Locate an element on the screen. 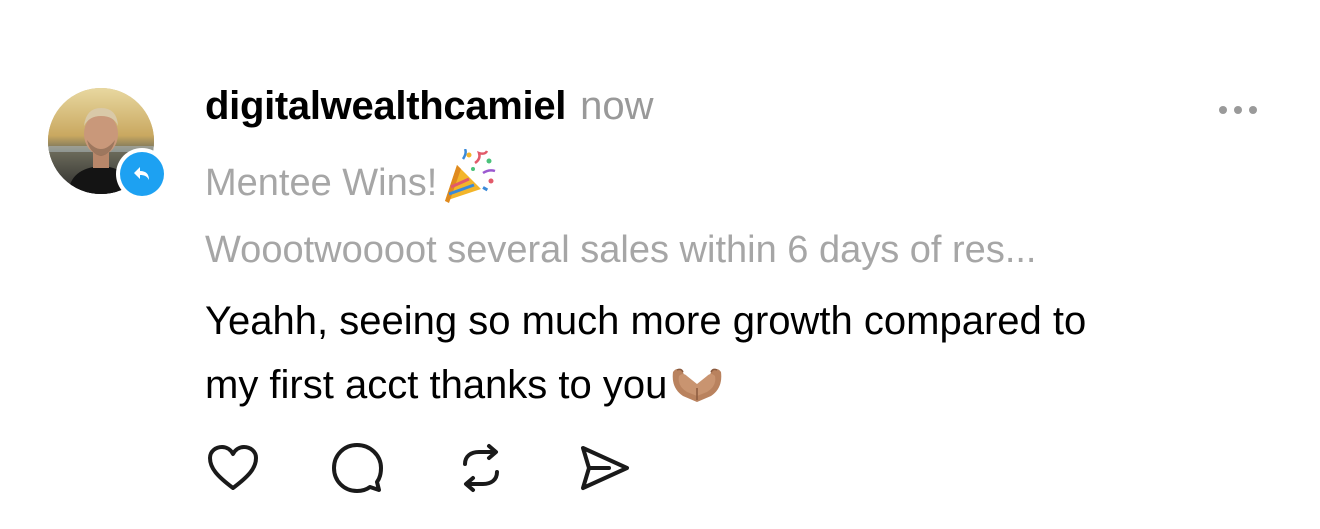  share-button is located at coordinates (605, 468).